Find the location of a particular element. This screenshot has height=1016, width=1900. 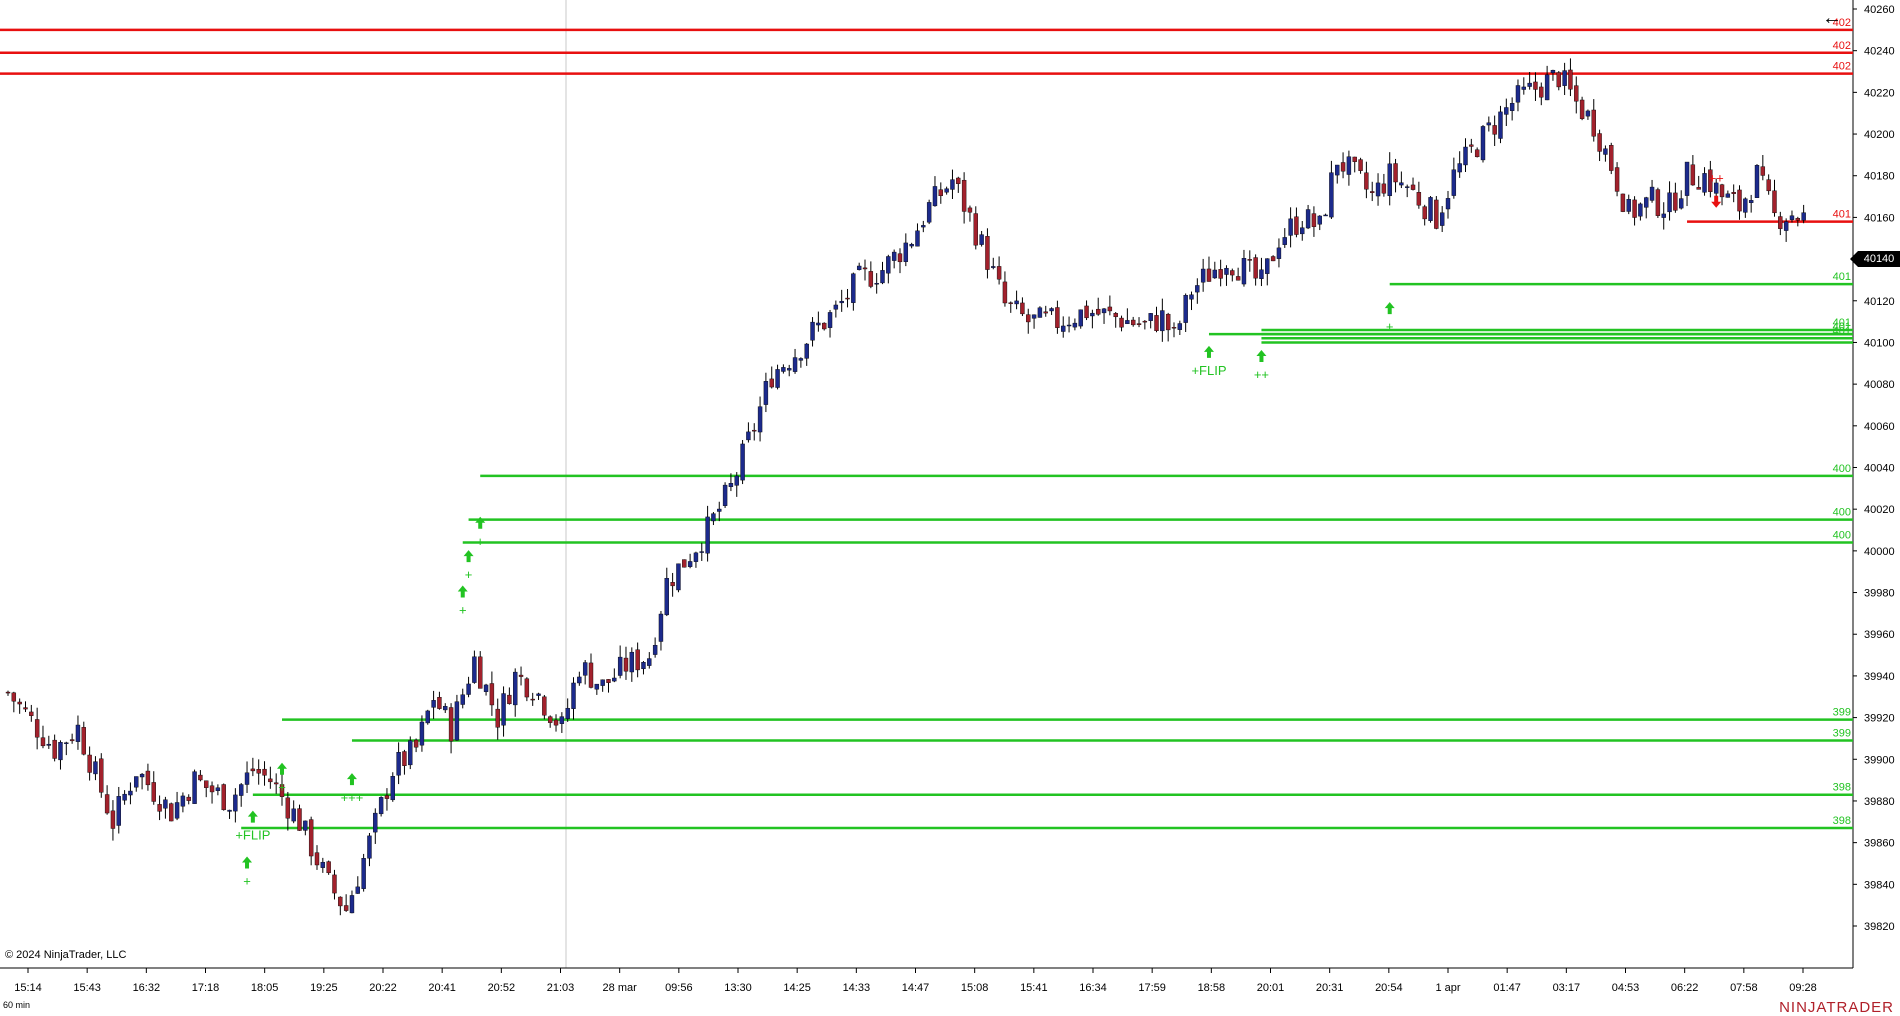

x-tick-label: 16:34 is located at coordinates (1093, 988).